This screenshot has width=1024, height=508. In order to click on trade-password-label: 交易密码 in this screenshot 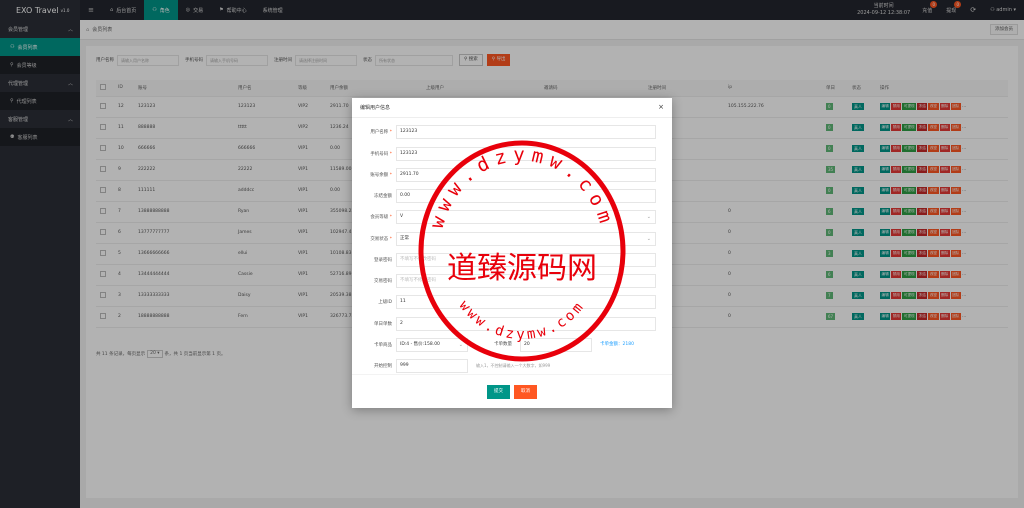, I will do `click(383, 281)`.